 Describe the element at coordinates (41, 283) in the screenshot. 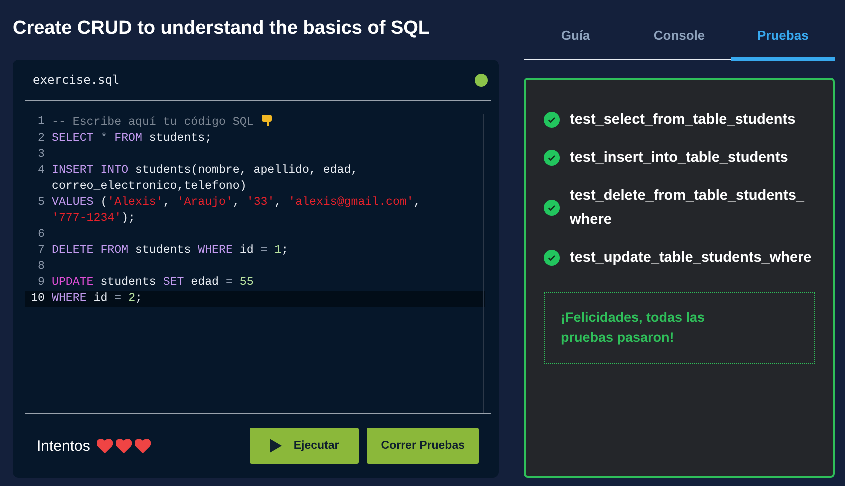

I see `line-number: 9` at that location.